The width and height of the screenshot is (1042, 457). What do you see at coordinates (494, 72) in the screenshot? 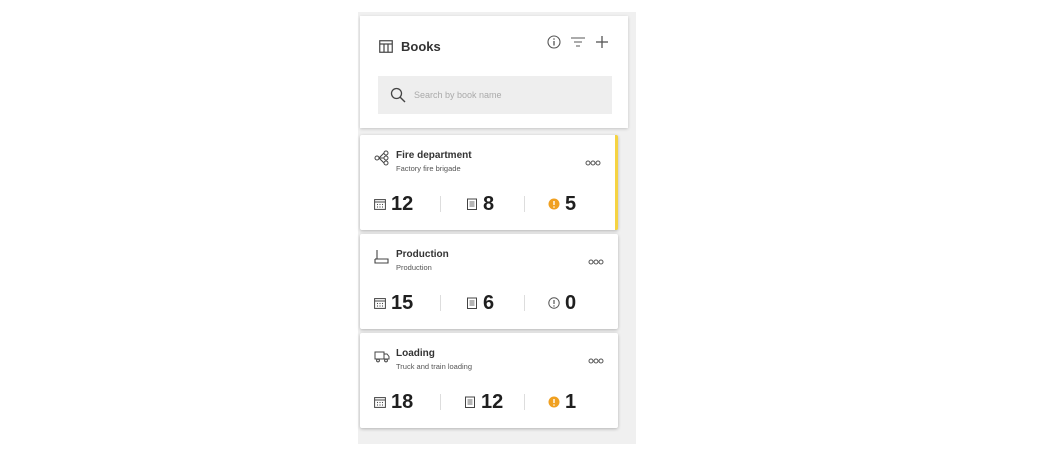
I see `books-header: Books` at bounding box center [494, 72].